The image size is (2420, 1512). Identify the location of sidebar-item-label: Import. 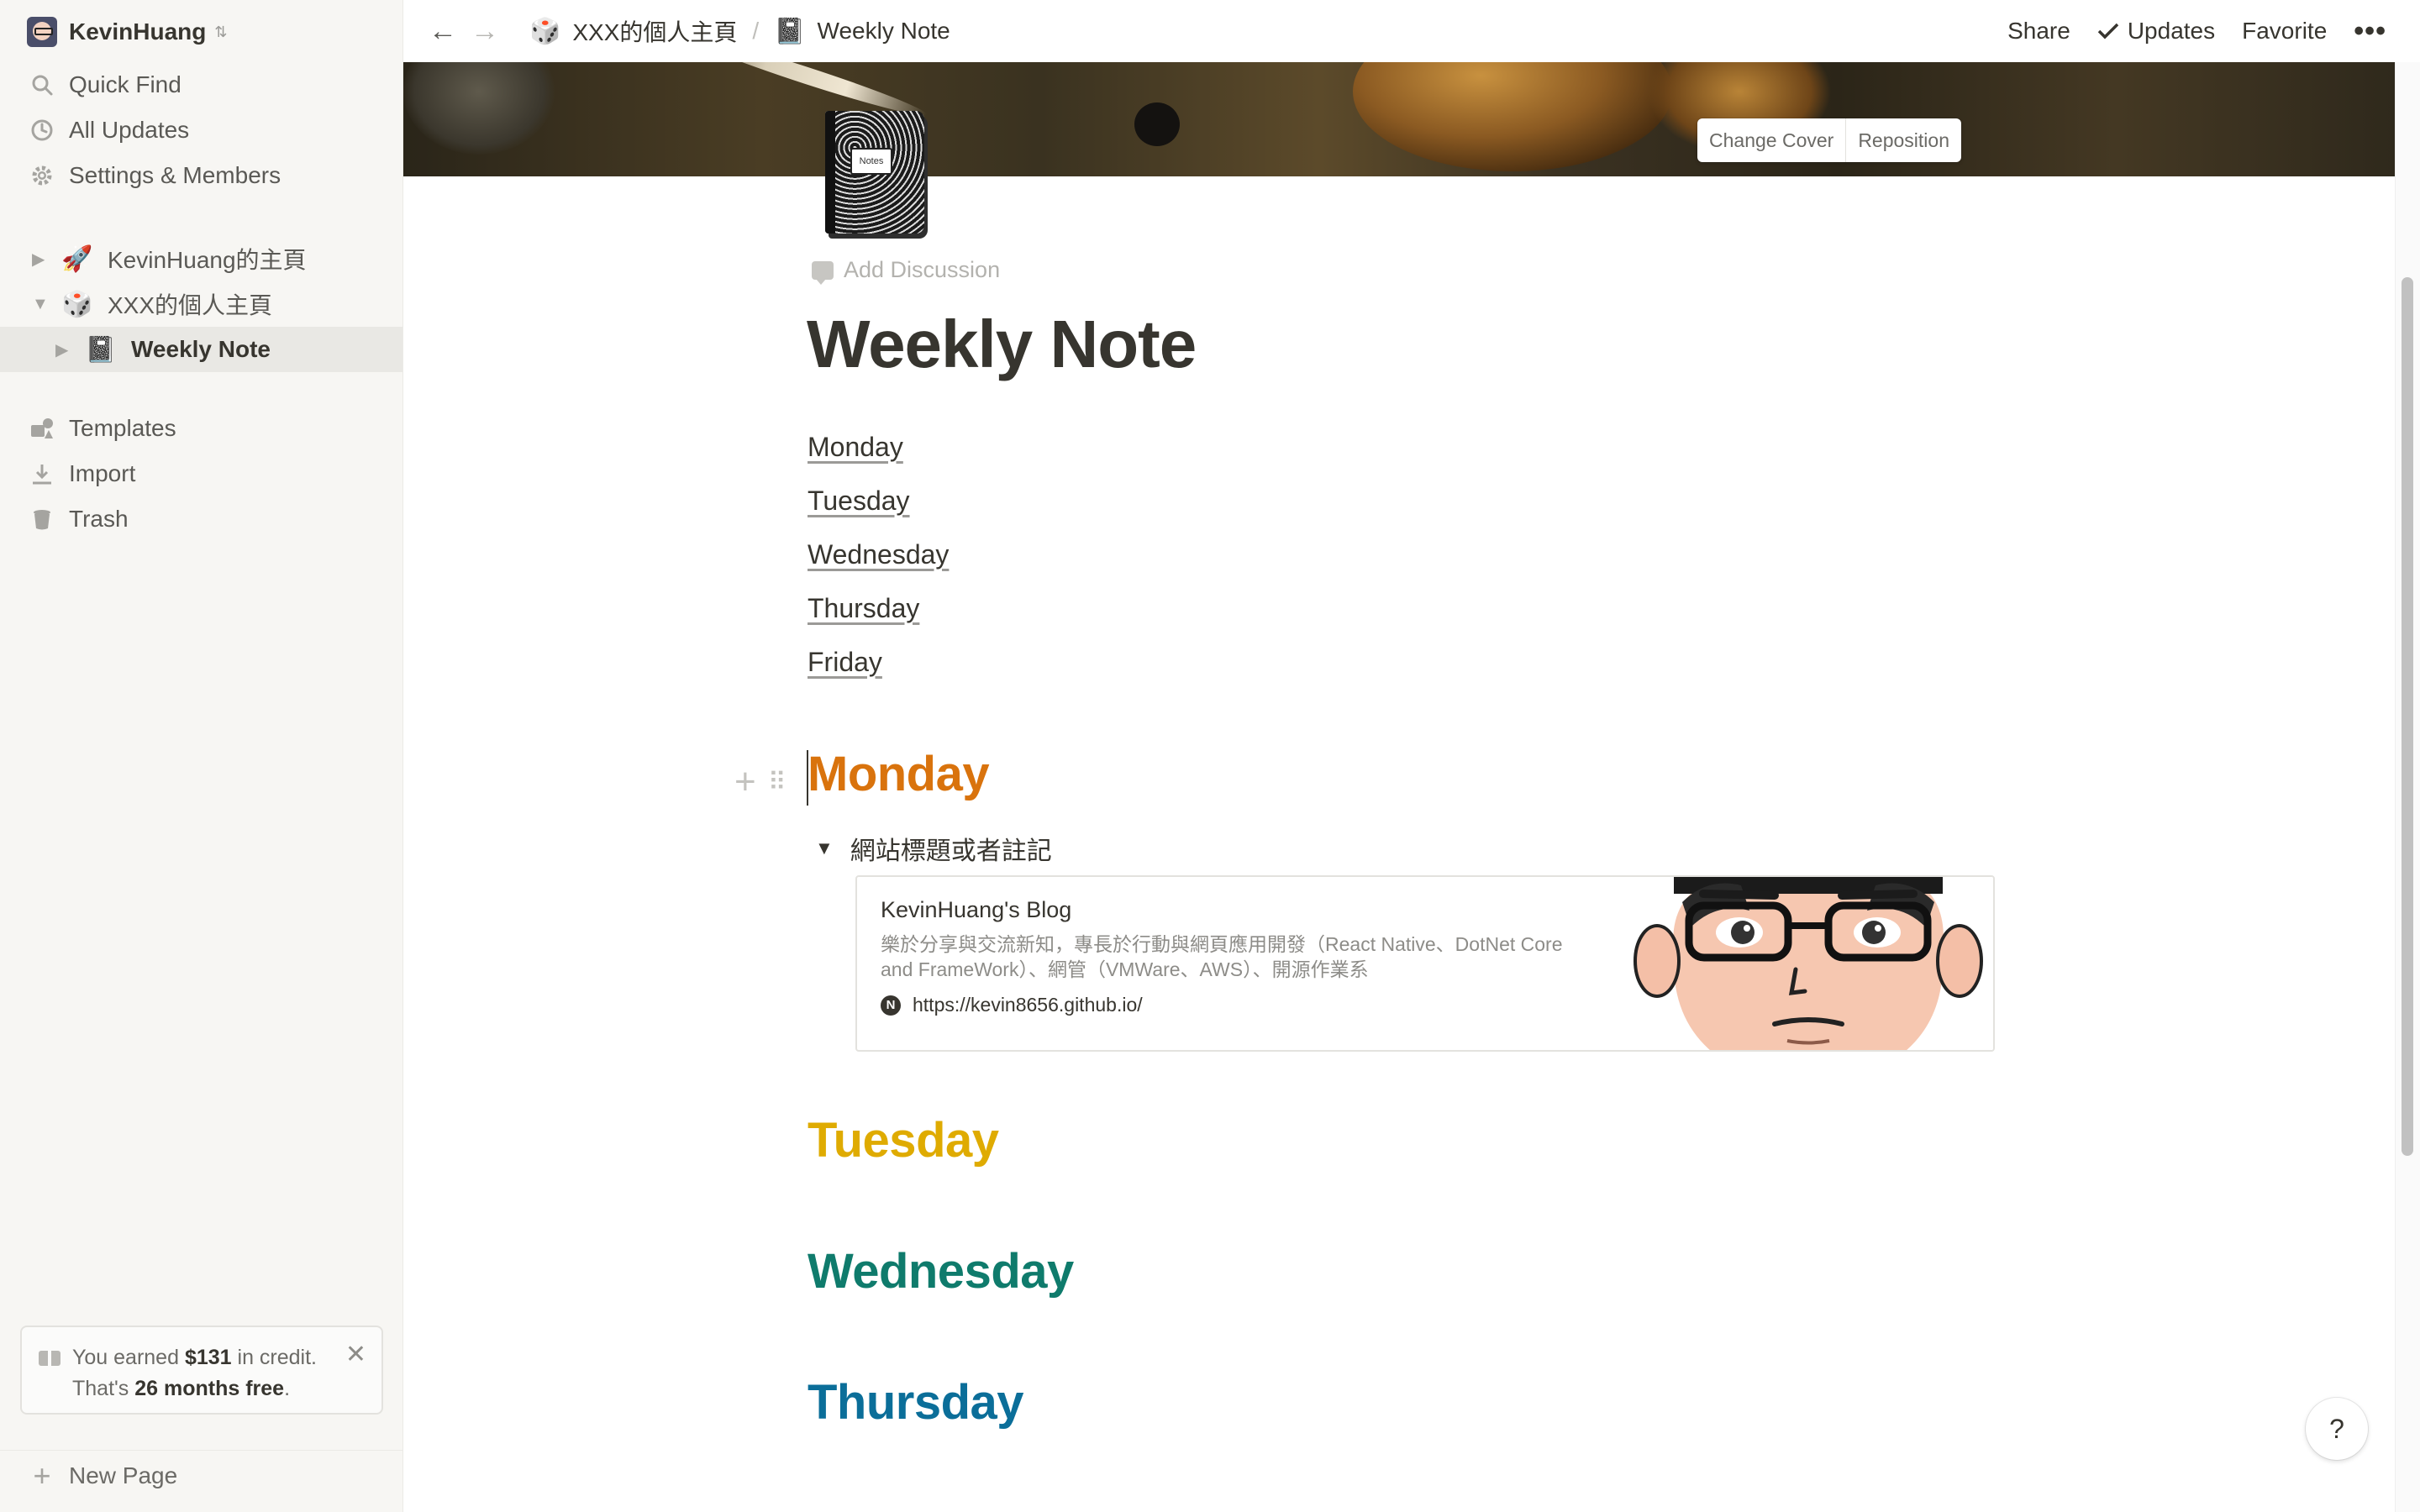
(102, 473).